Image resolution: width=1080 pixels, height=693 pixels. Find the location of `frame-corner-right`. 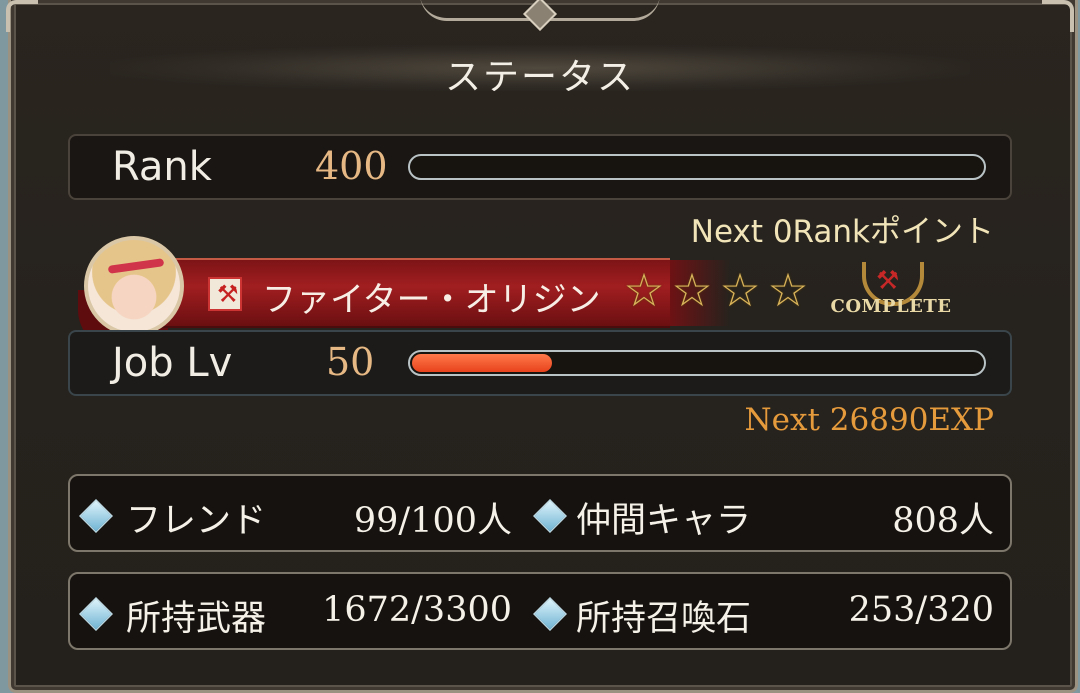

frame-corner-right is located at coordinates (1058, 16).